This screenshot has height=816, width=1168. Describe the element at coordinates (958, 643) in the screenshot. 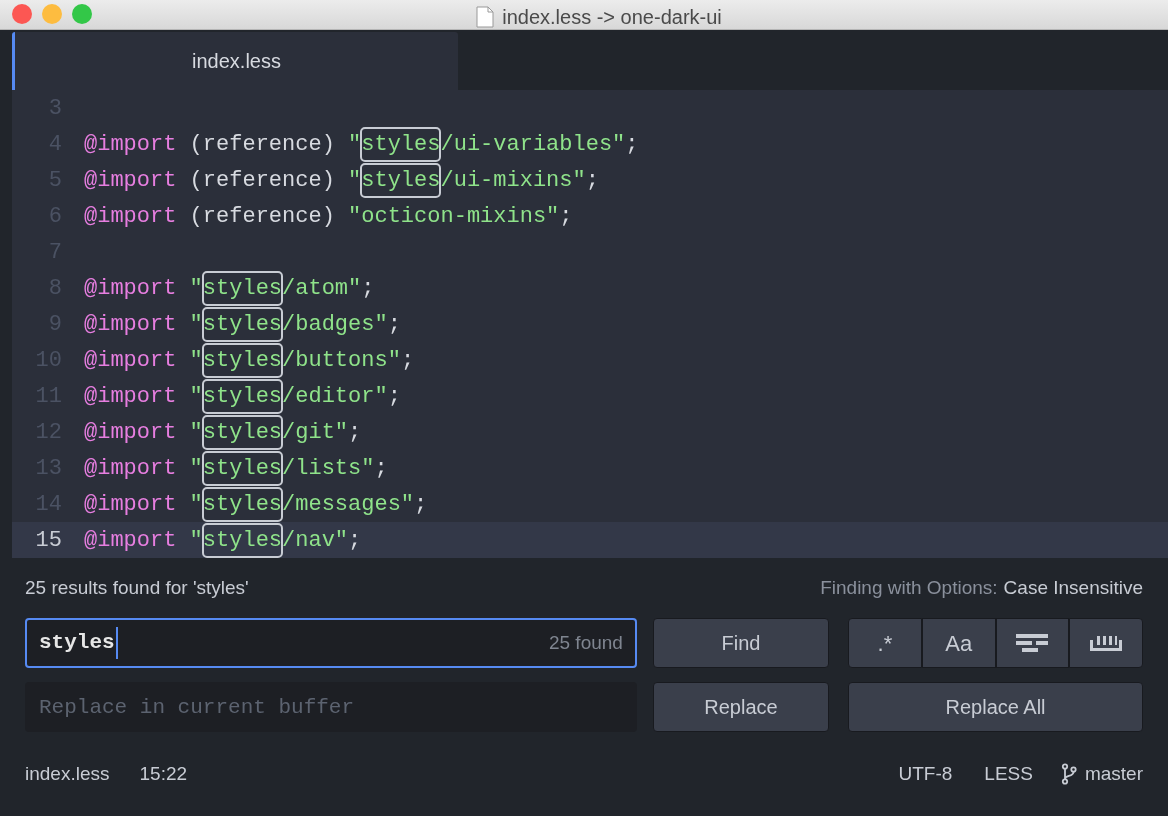

I see `case-sensitive-toggle: Aa` at that location.